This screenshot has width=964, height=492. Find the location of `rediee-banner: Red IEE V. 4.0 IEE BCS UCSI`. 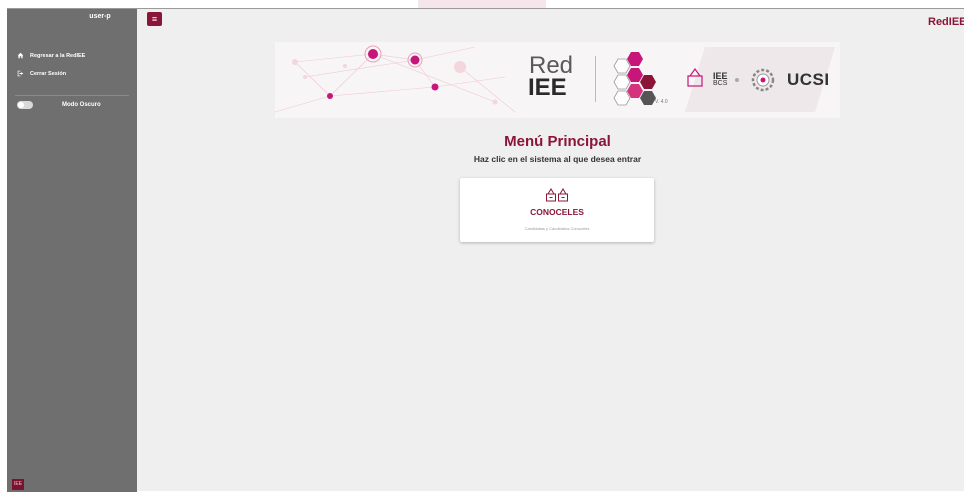

rediee-banner: Red IEE V. 4.0 IEE BCS UCSI is located at coordinates (557, 80).